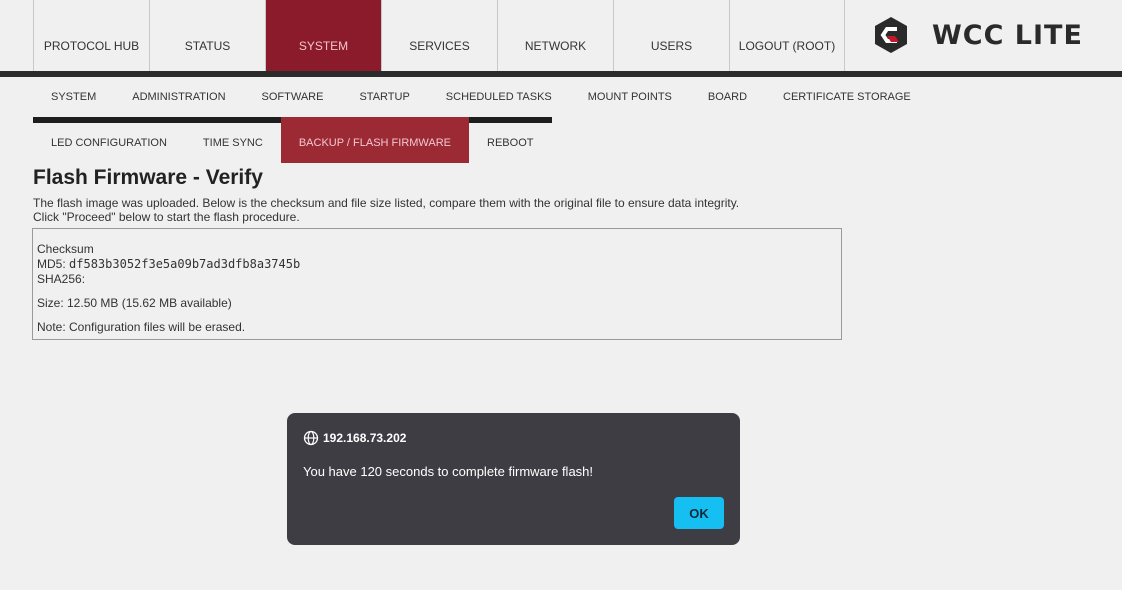 The height and width of the screenshot is (590, 1122). What do you see at coordinates (891, 35) in the screenshot?
I see `logo-mark-icon` at bounding box center [891, 35].